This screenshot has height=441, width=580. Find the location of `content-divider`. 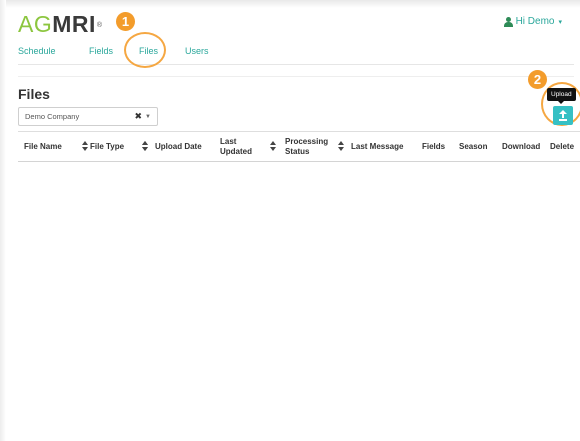

content-divider is located at coordinates (296, 76).